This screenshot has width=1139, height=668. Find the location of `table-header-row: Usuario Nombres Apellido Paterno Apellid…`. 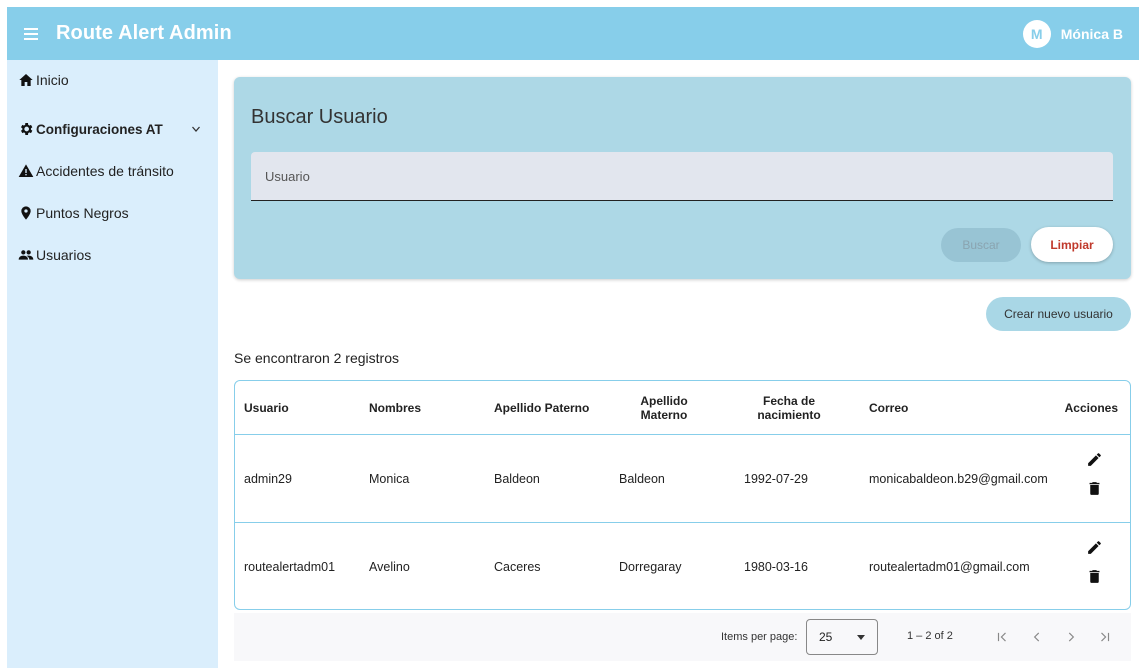

table-header-row: Usuario Nombres Apellido Paterno Apellid… is located at coordinates (682, 408).